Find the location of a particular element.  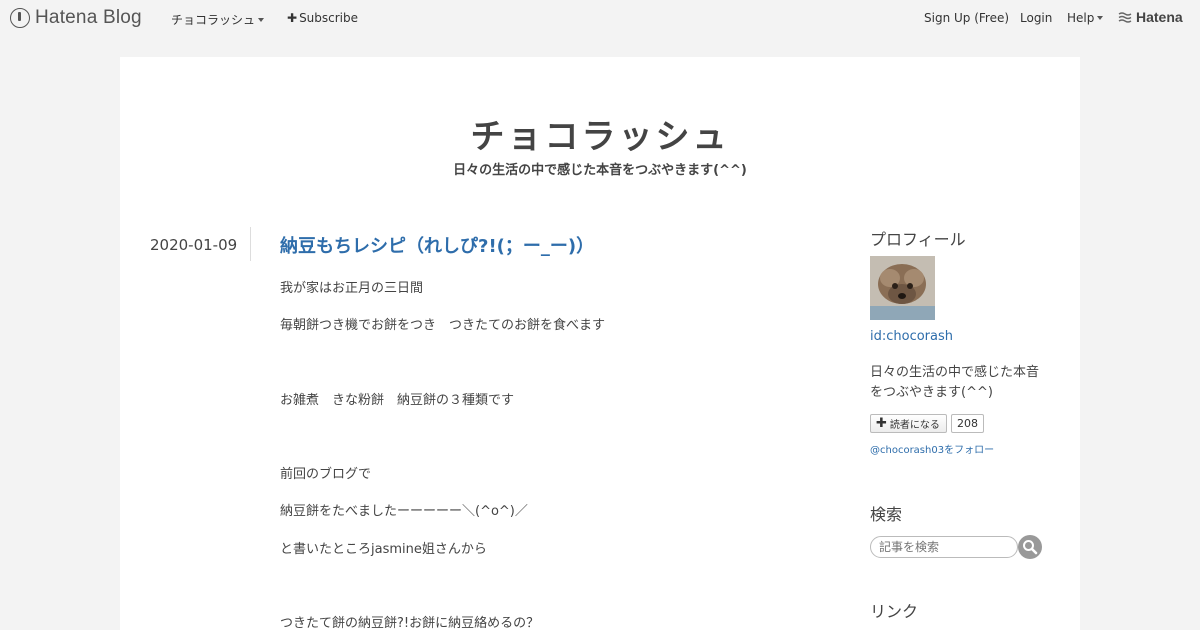

hatena-logo: Hatena is located at coordinates (1150, 17).